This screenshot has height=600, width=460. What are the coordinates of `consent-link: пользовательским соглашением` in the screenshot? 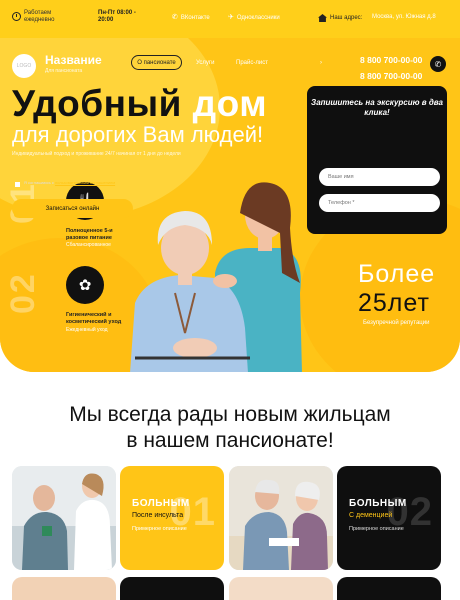 It's located at (85, 182).